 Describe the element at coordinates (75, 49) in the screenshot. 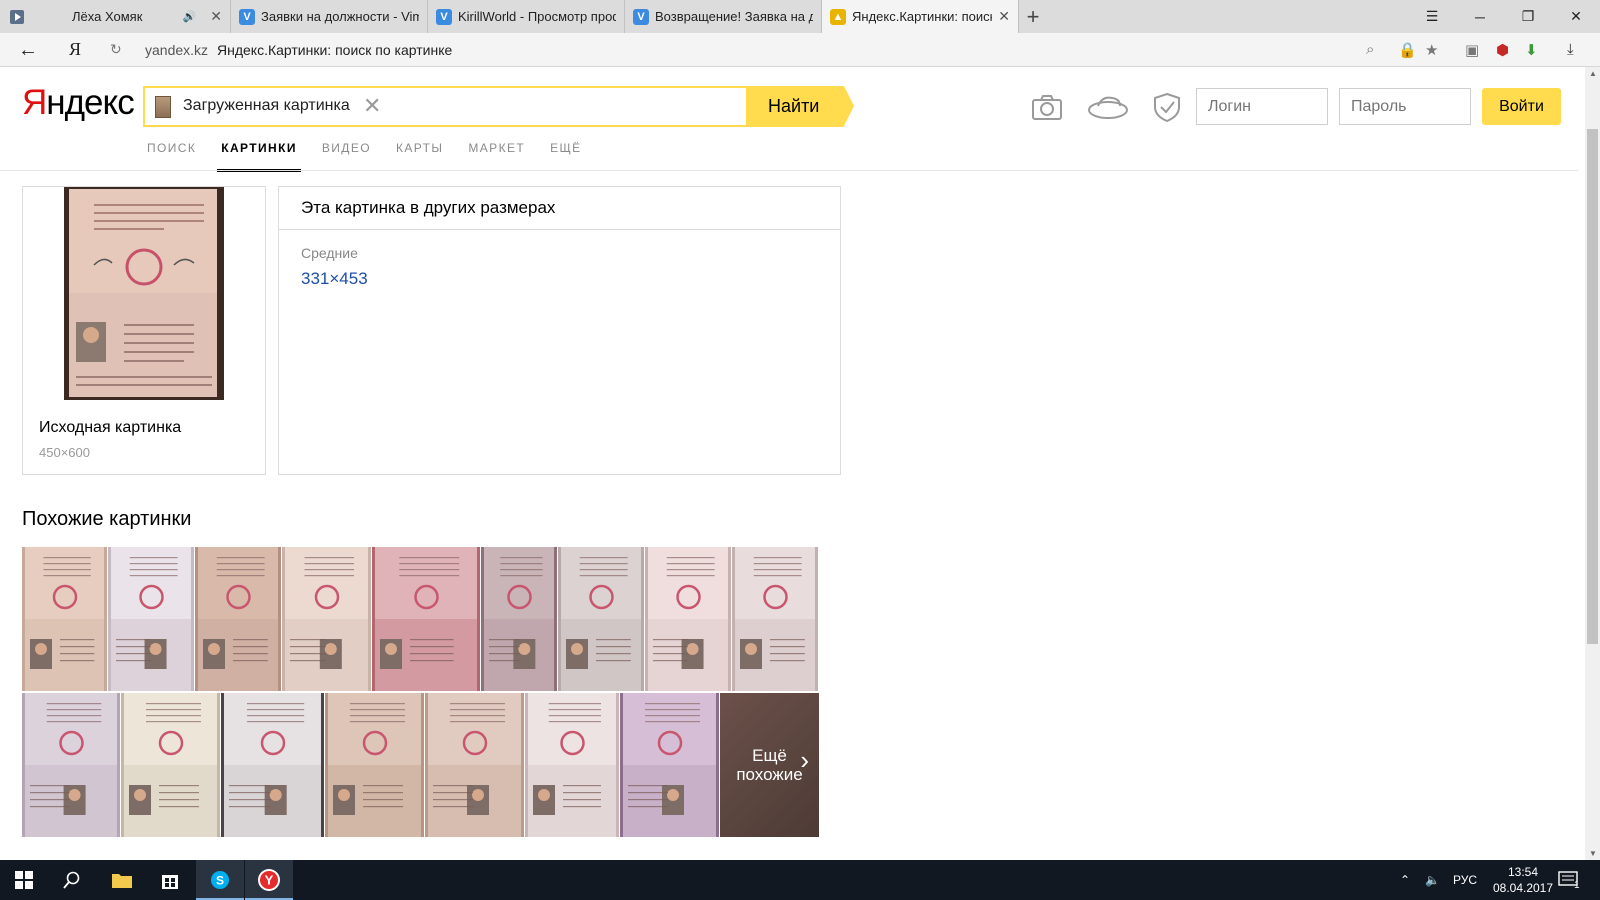

I see `yandex-home-button: Я` at that location.